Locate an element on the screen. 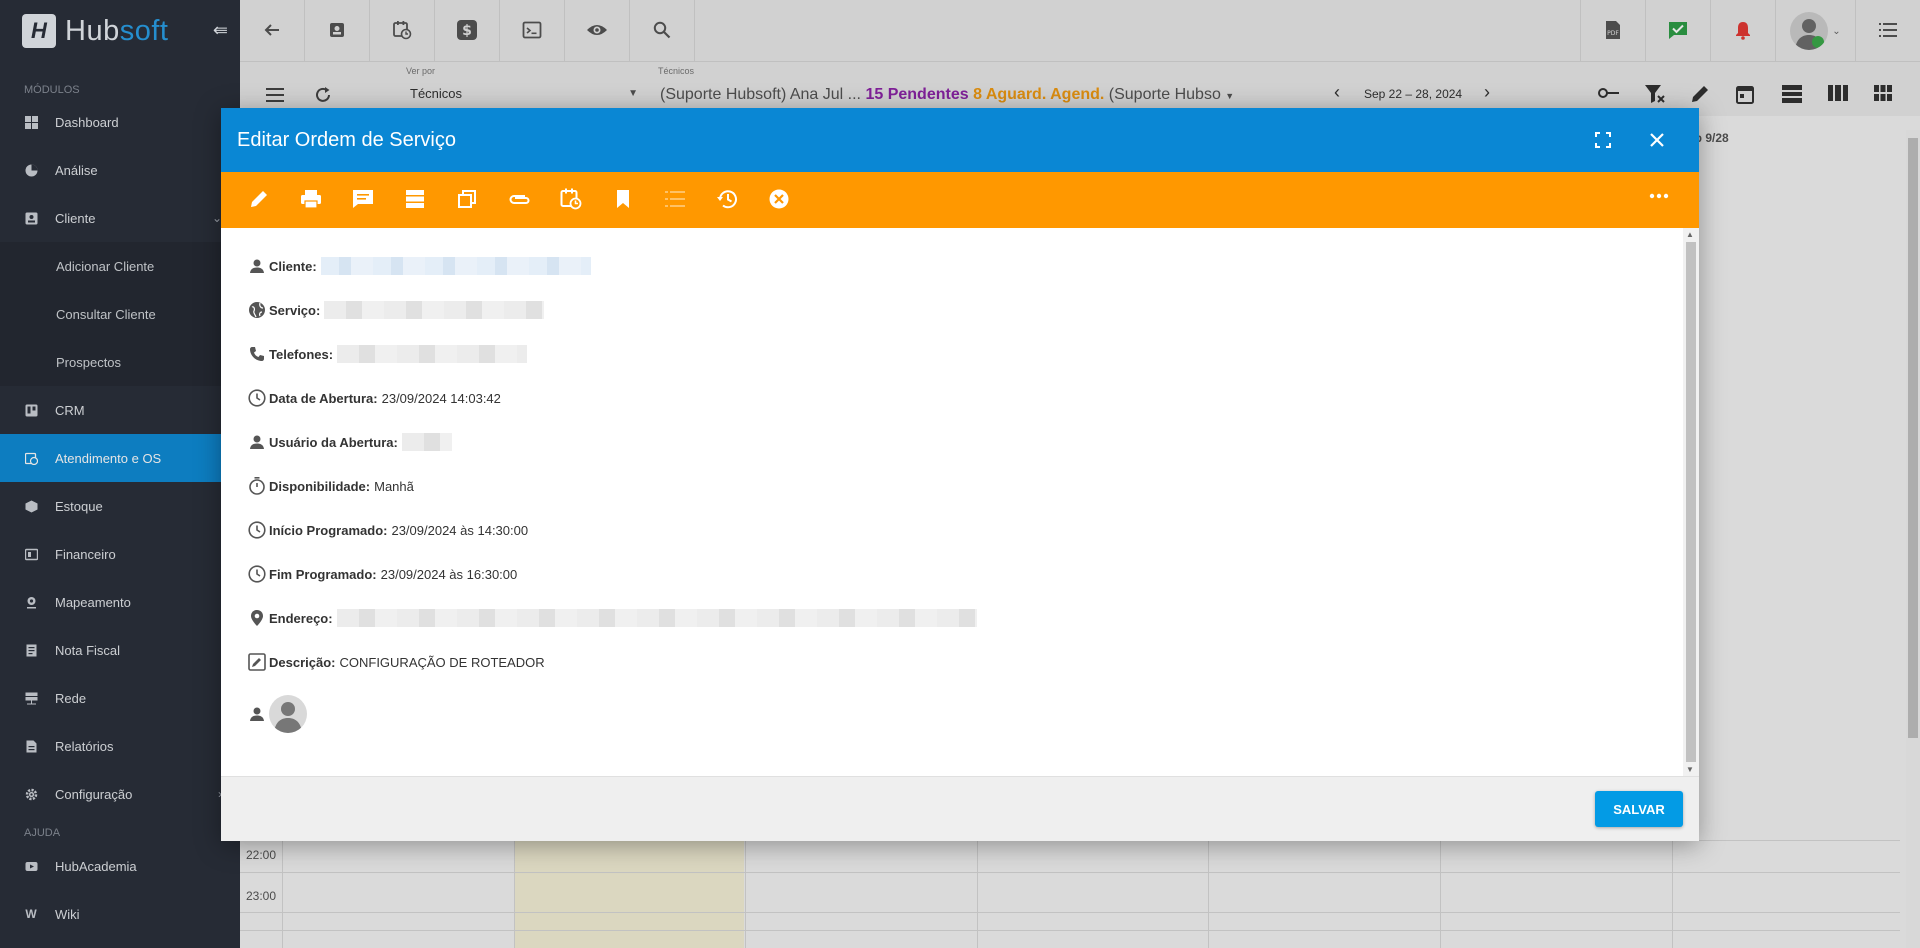 The width and height of the screenshot is (1920, 948). descricao-row: Descrição: CONFIGURAÇÃO DE ROTEADOR is located at coordinates (396, 662).